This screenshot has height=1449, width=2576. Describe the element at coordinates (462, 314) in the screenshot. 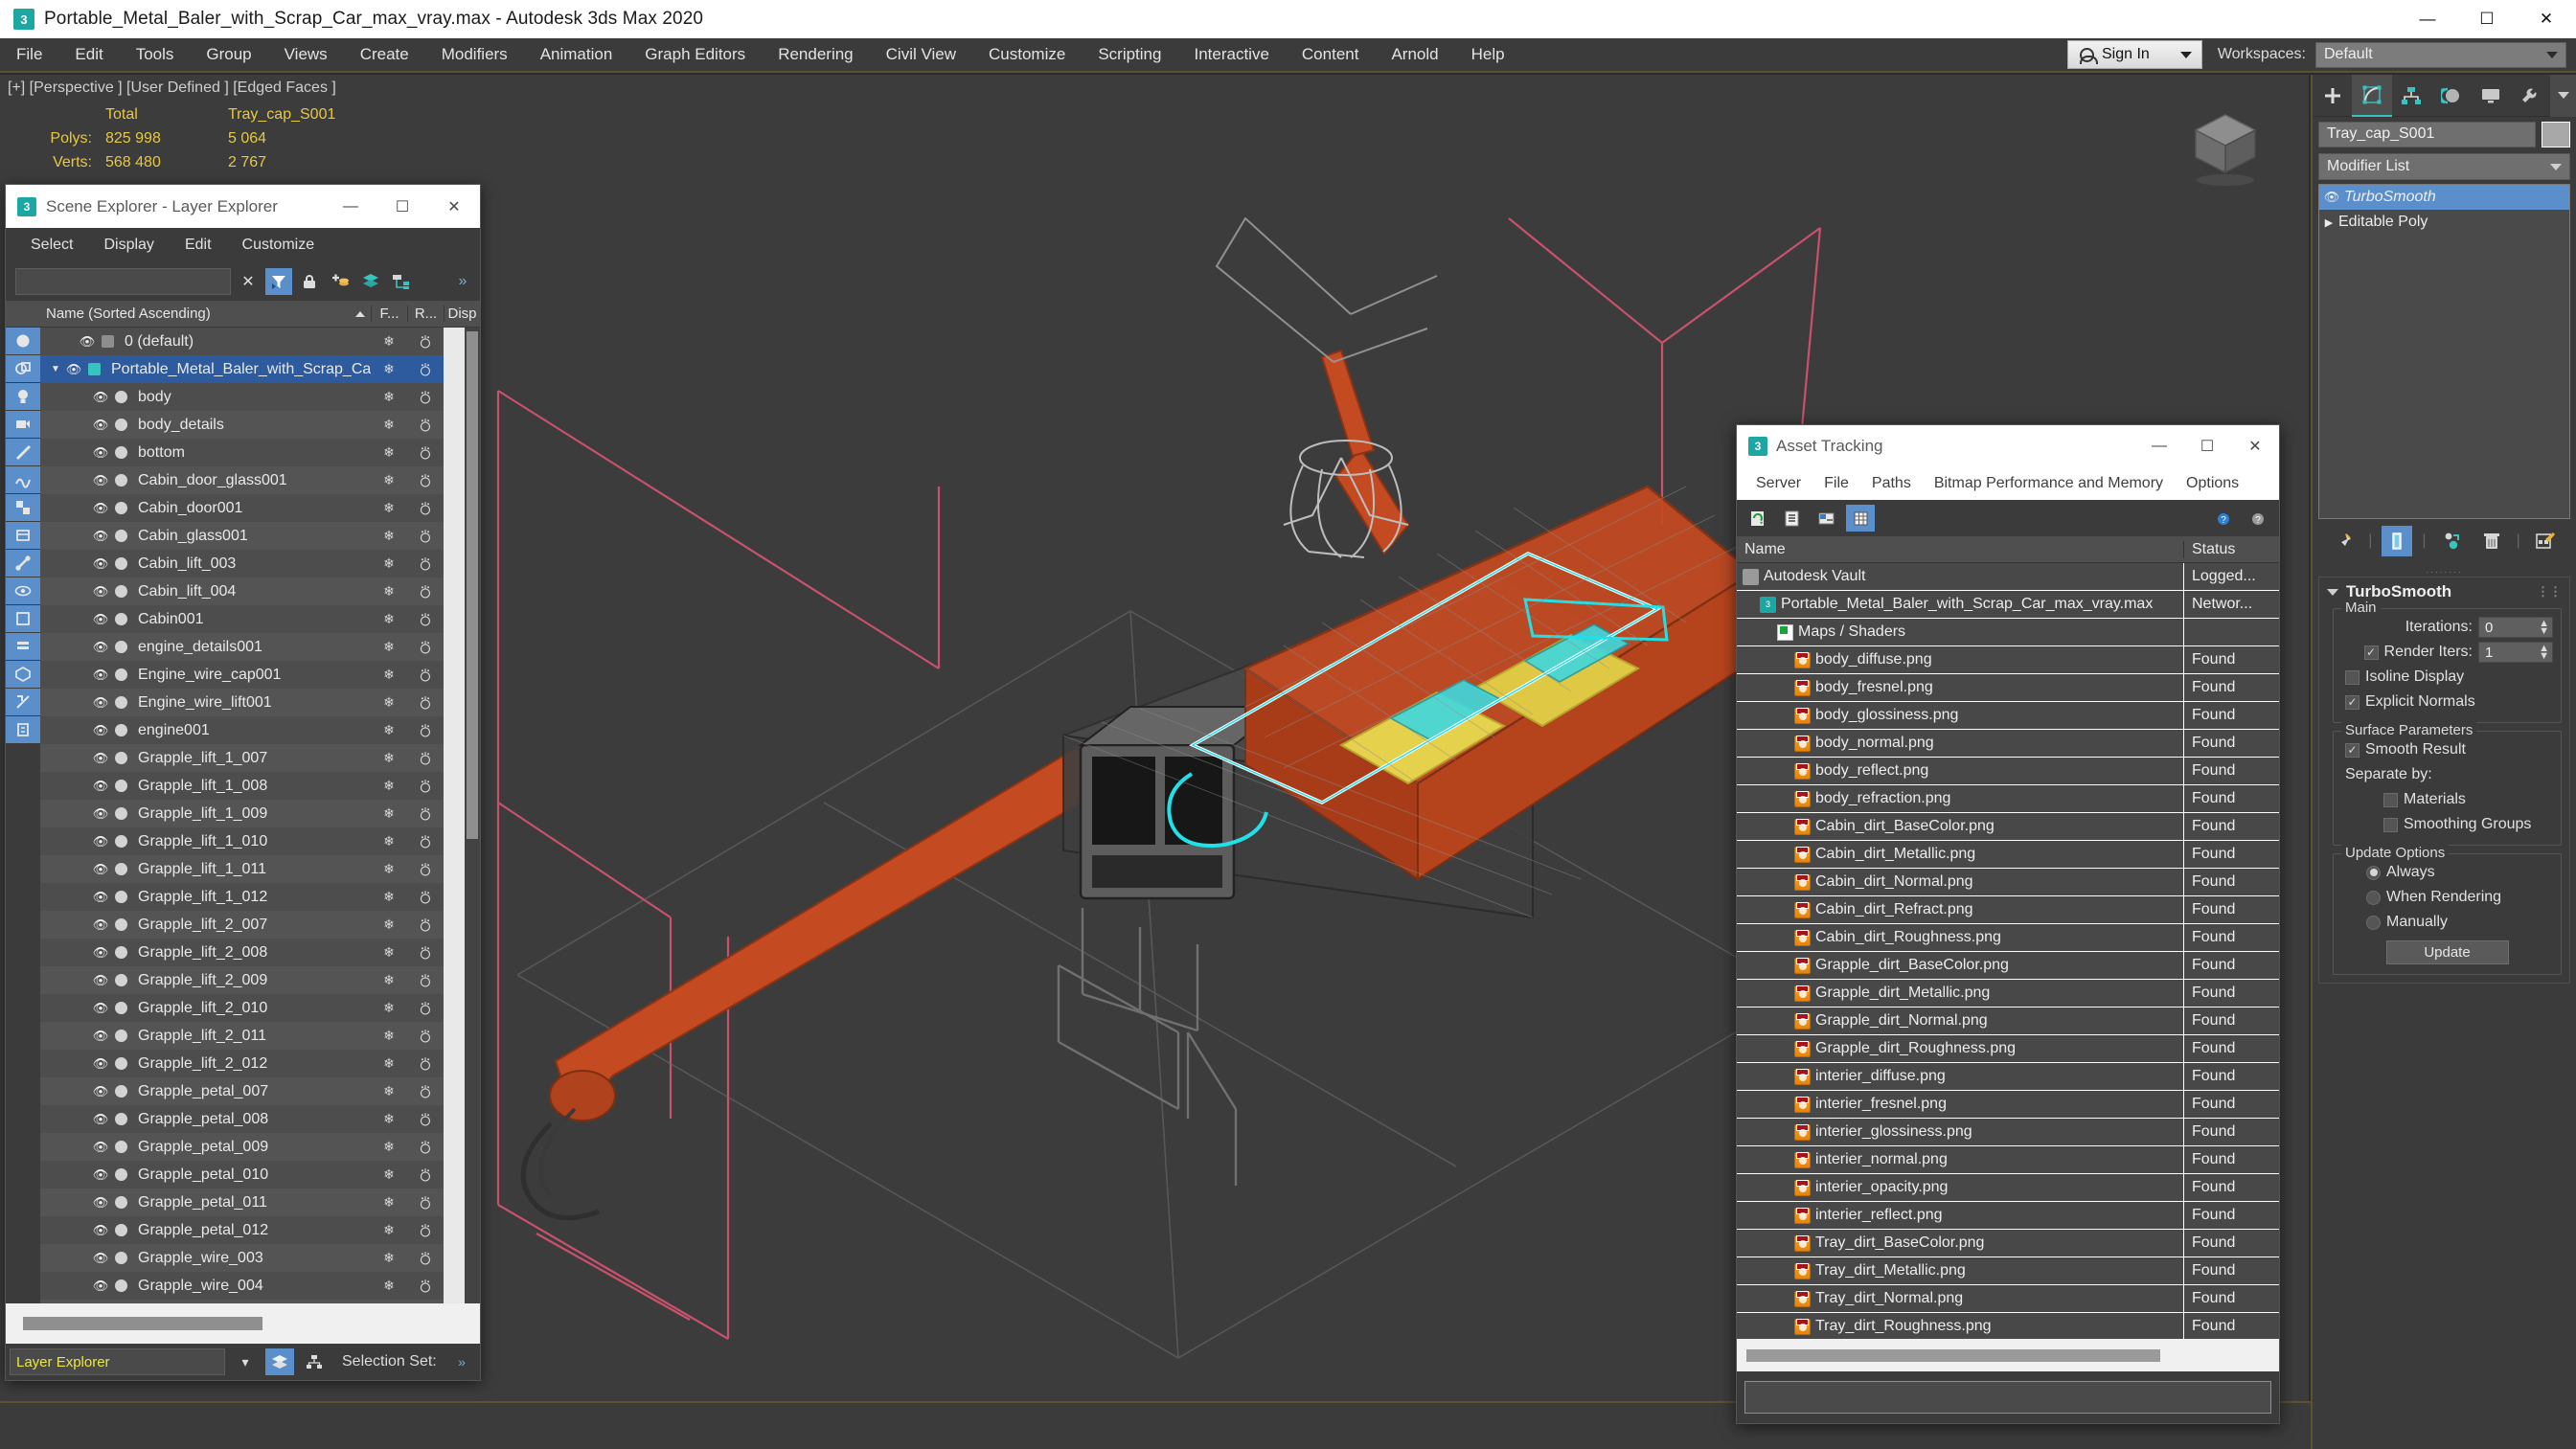

I see `column-display-header: Disp` at that location.